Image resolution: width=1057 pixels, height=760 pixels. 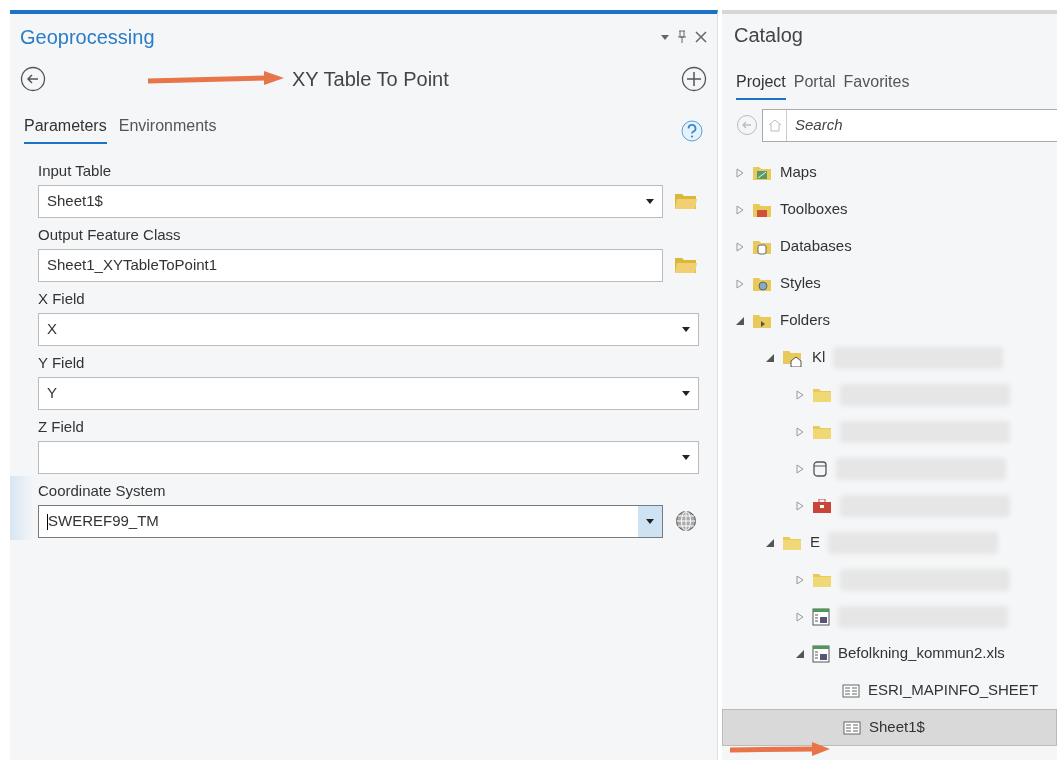 What do you see at coordinates (761, 85) in the screenshot?
I see `tab: Project` at bounding box center [761, 85].